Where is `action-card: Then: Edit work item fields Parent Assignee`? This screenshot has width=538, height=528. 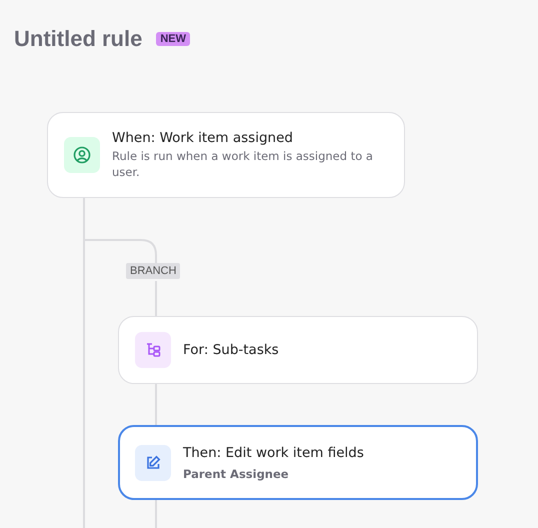
action-card: Then: Edit work item fields Parent Assignee is located at coordinates (298, 462).